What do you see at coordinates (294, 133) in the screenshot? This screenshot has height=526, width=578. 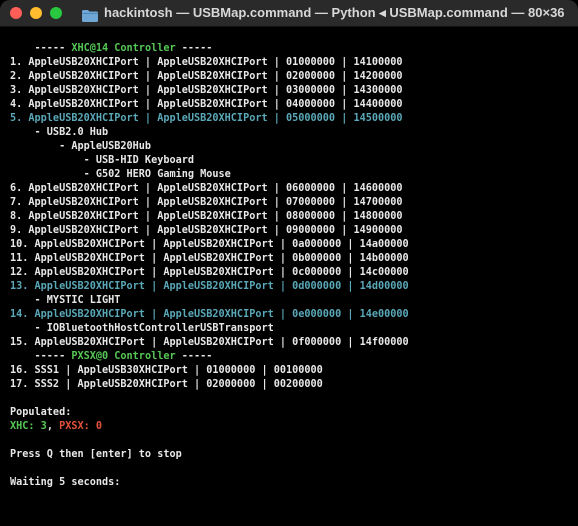 I see `terminal-line: - USB2.0 Hub` at bounding box center [294, 133].